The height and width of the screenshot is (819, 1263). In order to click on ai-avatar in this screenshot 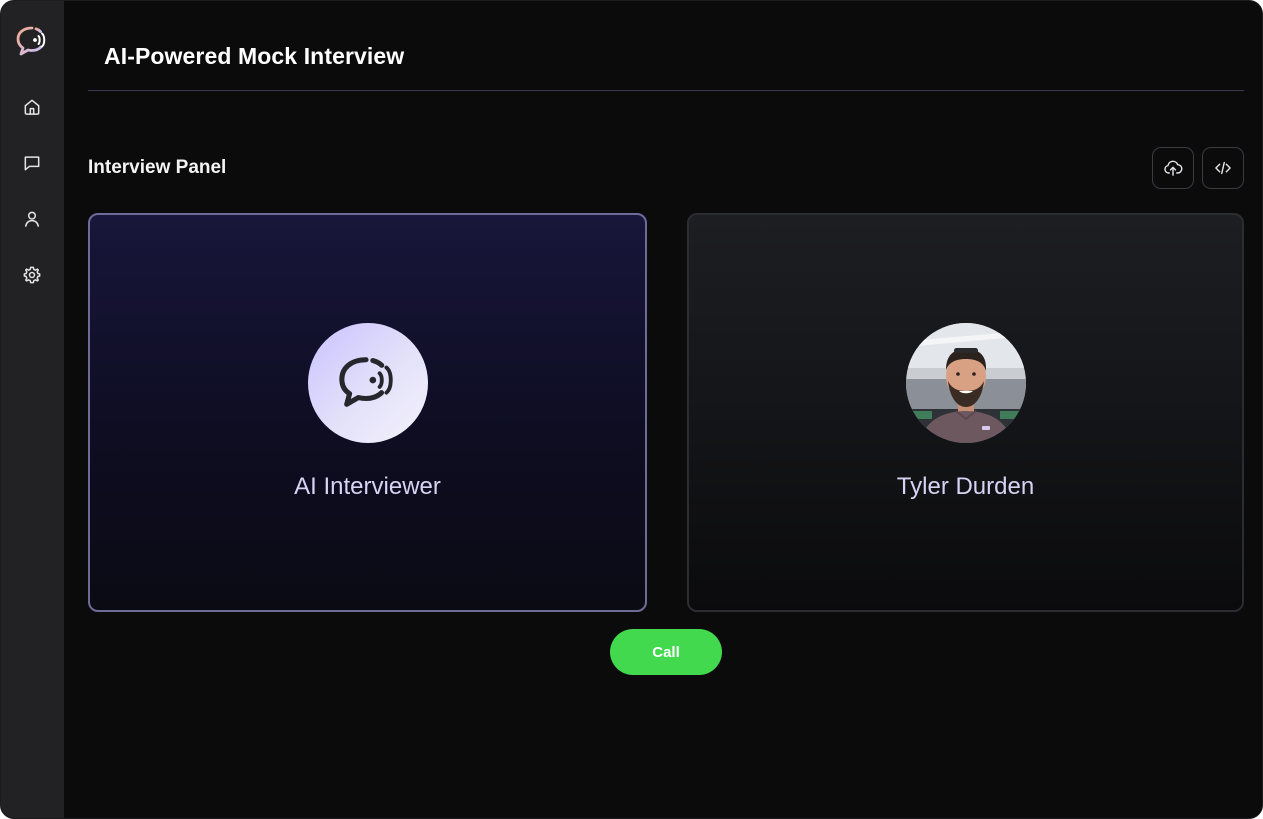, I will do `click(367, 383)`.